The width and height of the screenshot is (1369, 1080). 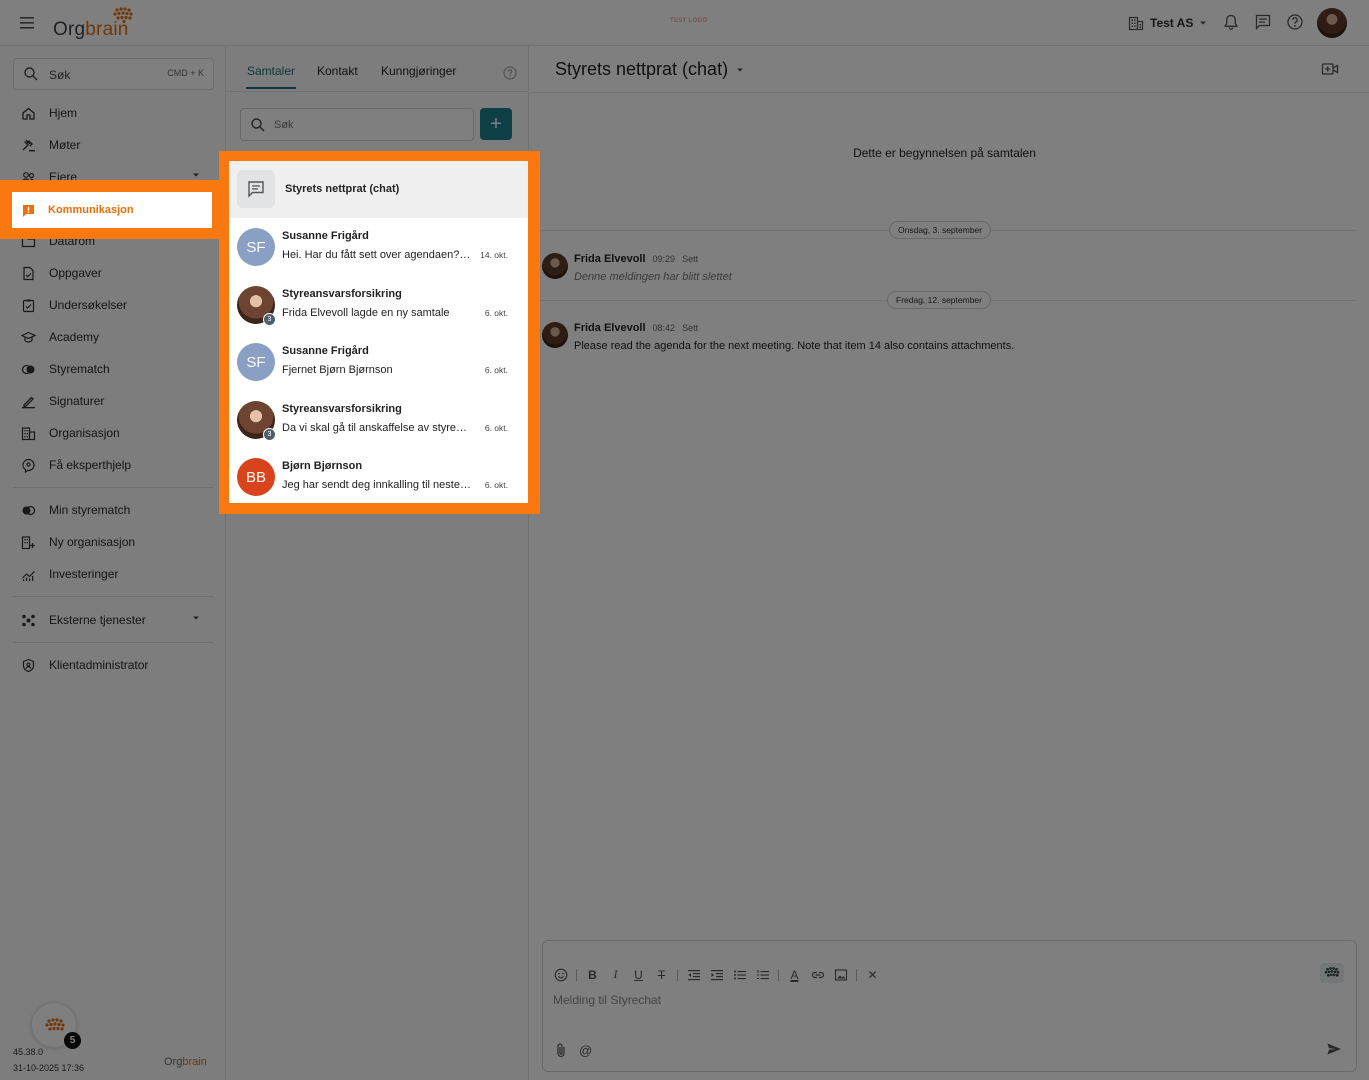 What do you see at coordinates (28, 210) in the screenshot?
I see `announcement-icon` at bounding box center [28, 210].